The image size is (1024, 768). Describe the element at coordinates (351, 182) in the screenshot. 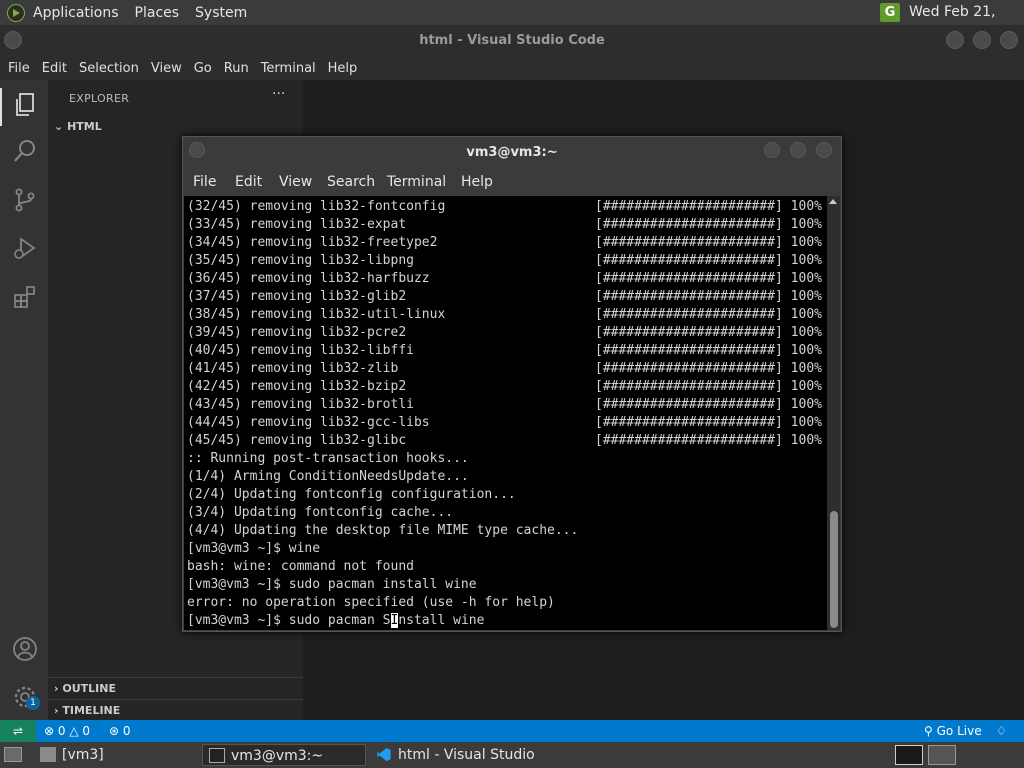

I see `terminal-menu-search: Search` at that location.